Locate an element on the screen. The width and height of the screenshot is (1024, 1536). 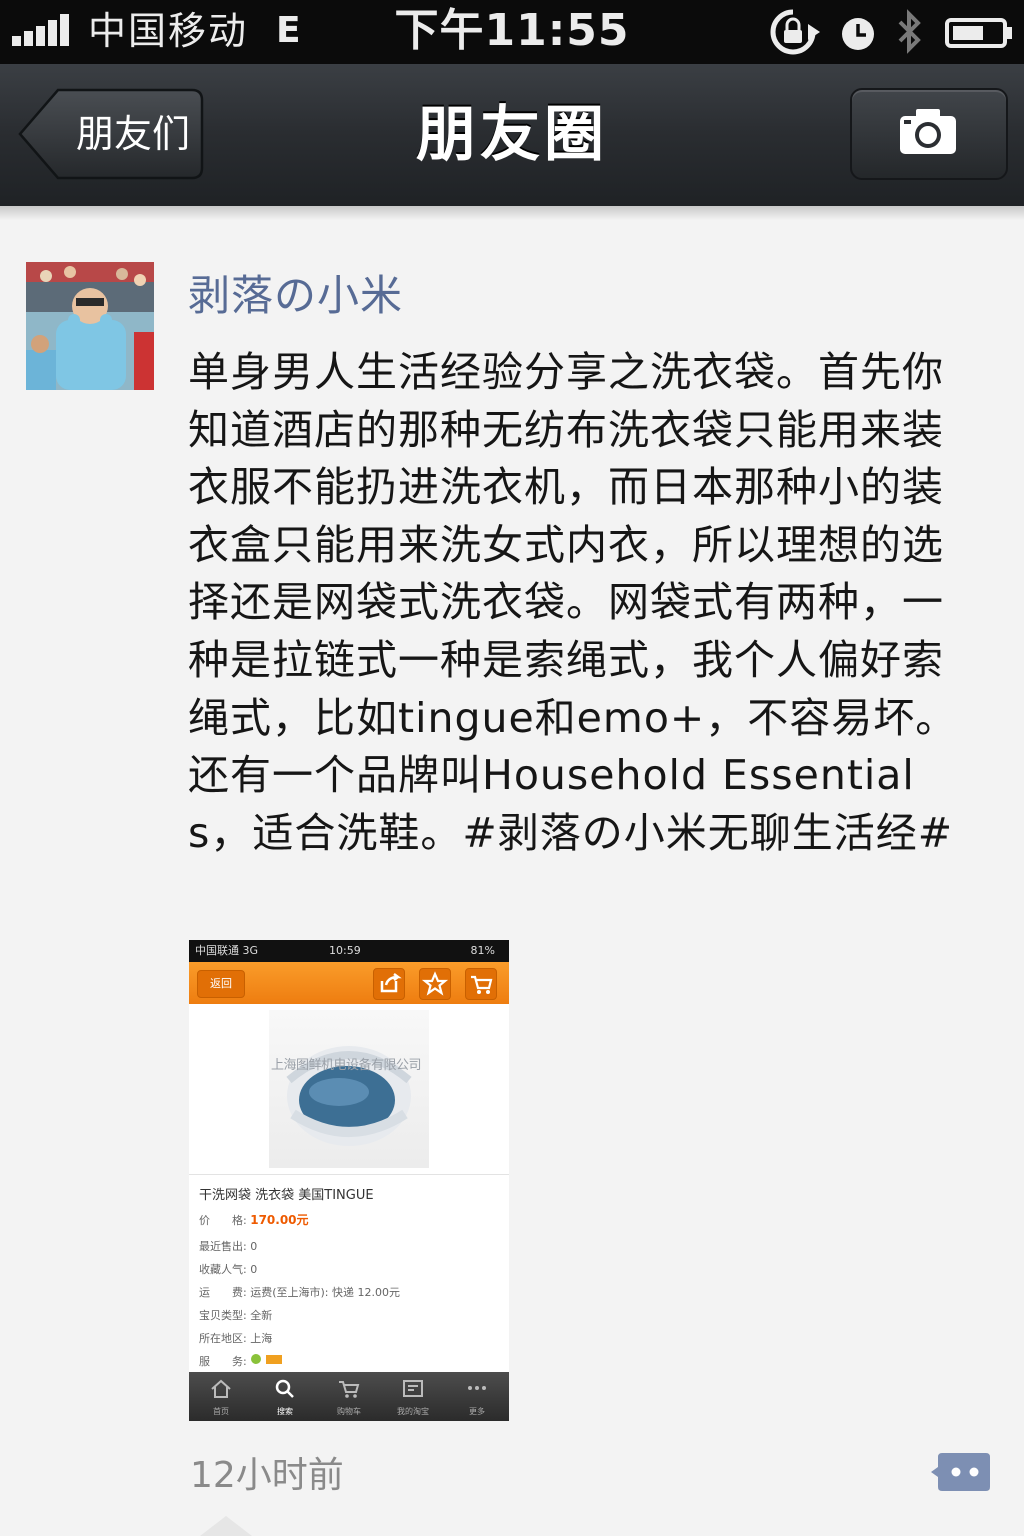
profile-card-icon is located at coordinates (413, 1388).